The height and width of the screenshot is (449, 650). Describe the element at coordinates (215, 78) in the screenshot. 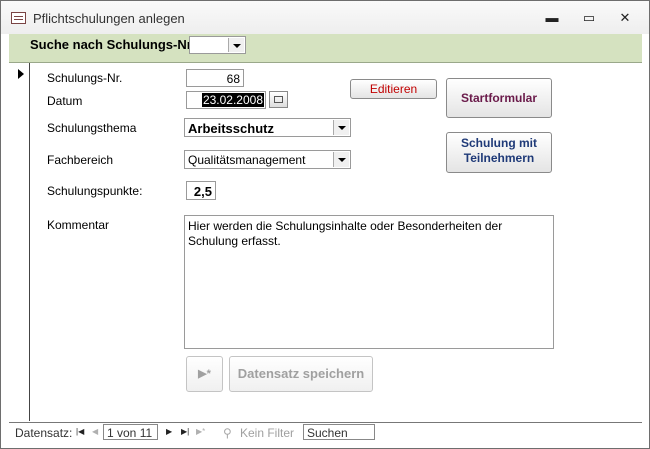

I see `schulungsnr-field: 68` at that location.